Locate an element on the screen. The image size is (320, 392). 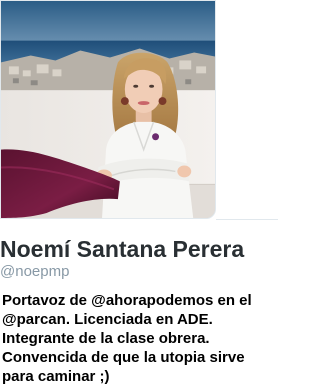
bio-line: Portavoz de @ahorapodemos en el is located at coordinates (127, 300).